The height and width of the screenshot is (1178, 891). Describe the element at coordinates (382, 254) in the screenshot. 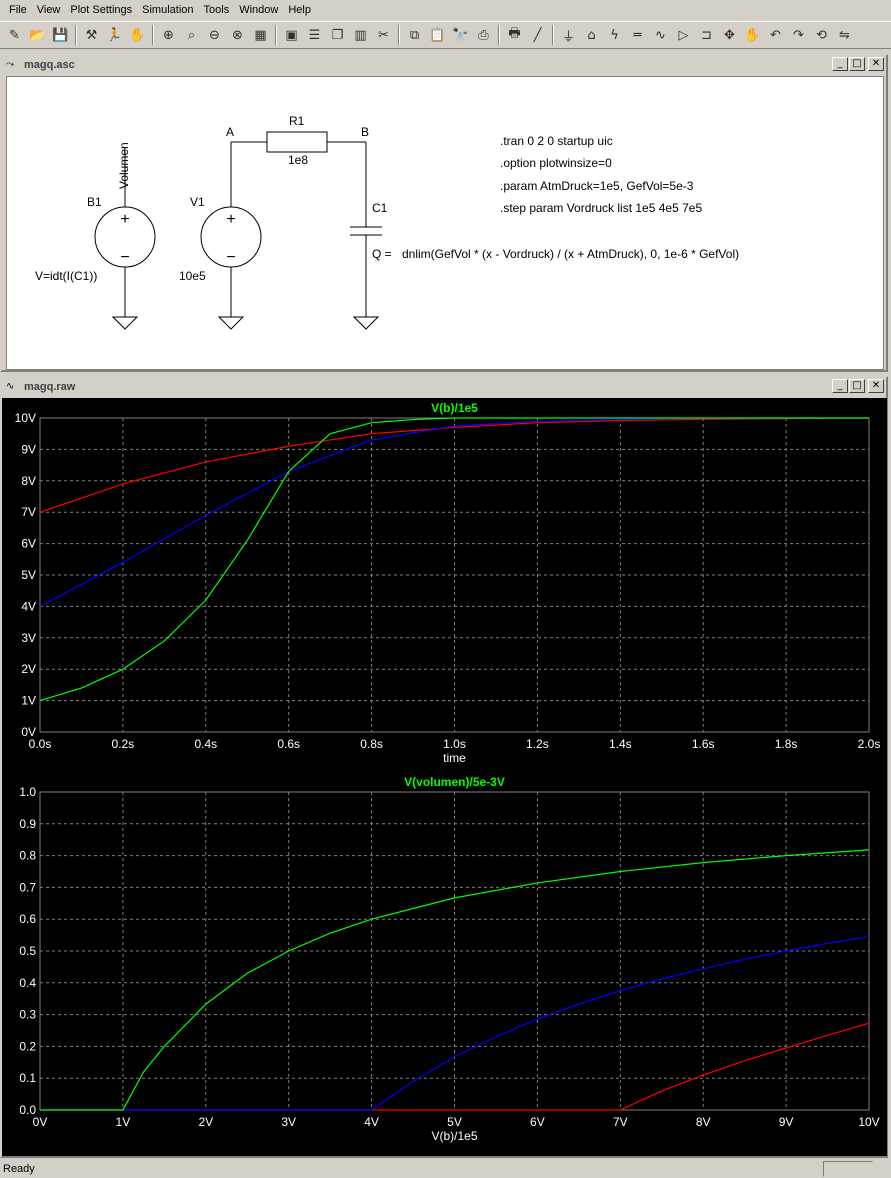

I see `c1-expression-lhs: Q =` at that location.